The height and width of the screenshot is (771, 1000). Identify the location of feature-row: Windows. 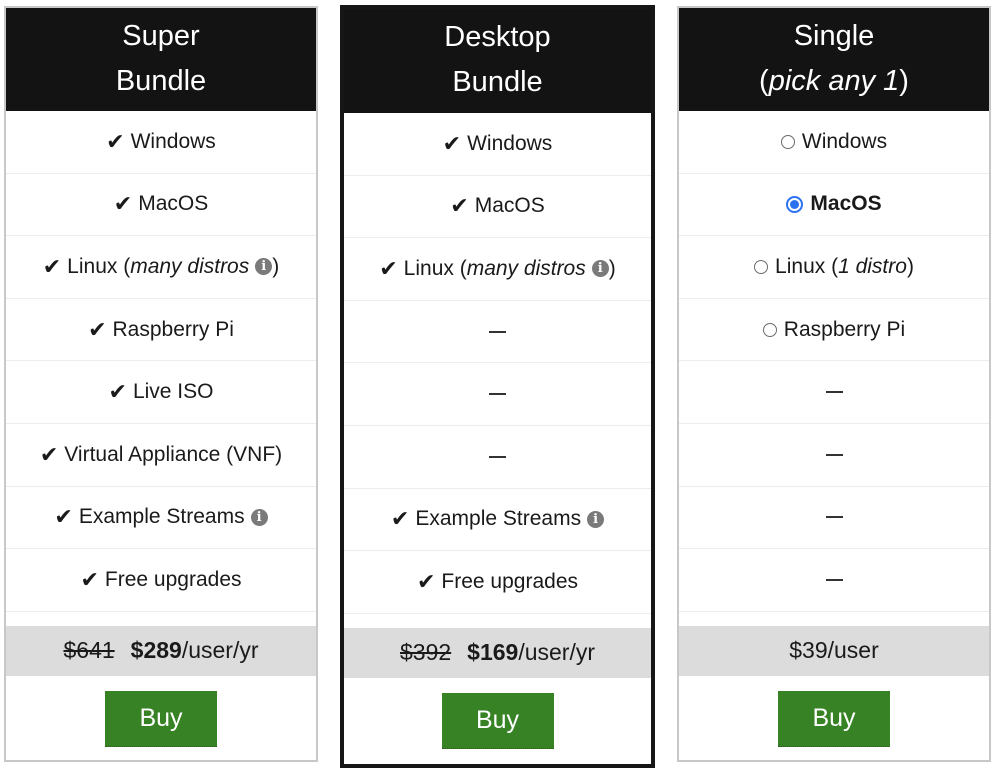
(834, 142).